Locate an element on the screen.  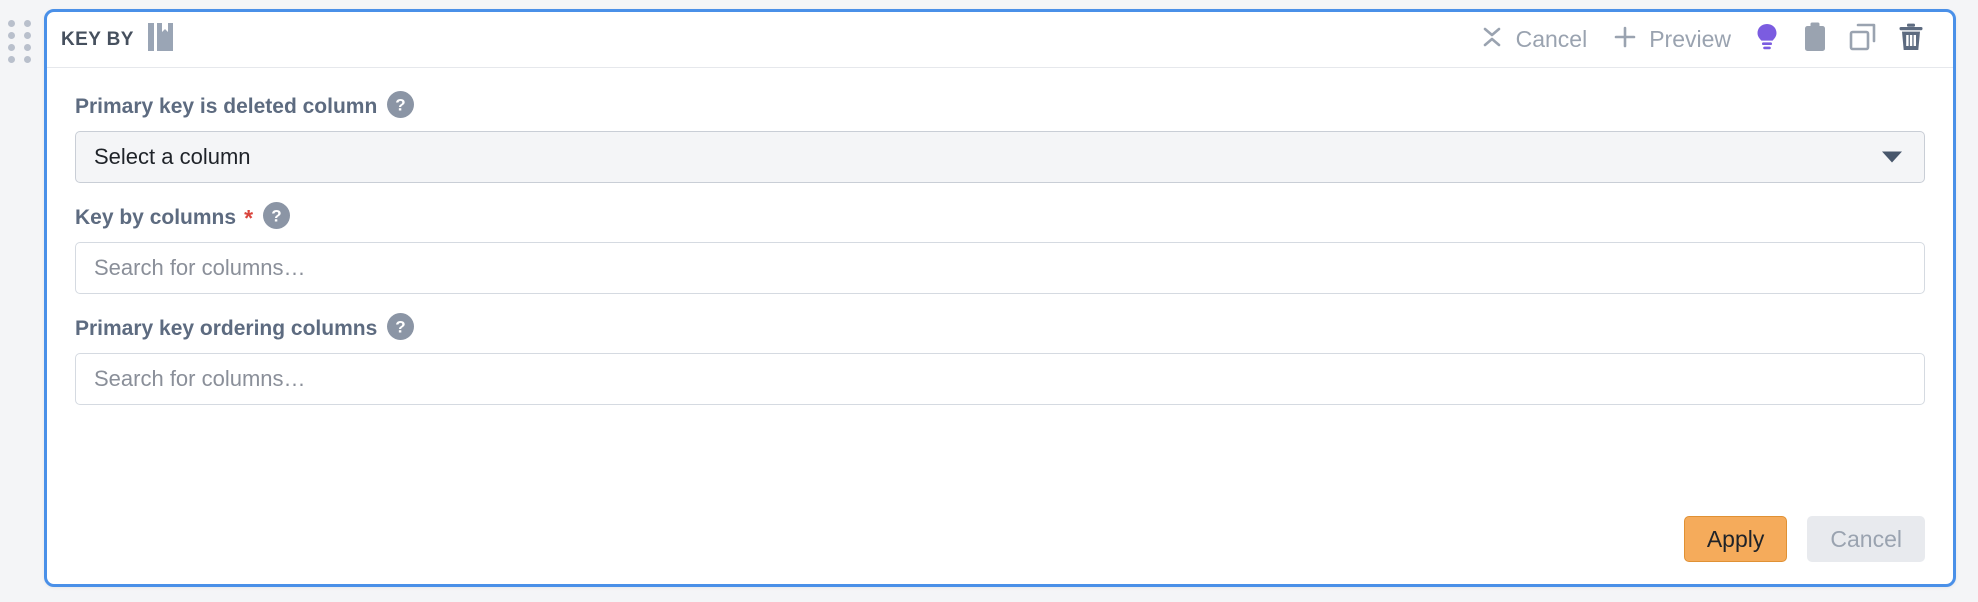
field-label-row: Primary key is deleted column ? is located at coordinates (1000, 107).